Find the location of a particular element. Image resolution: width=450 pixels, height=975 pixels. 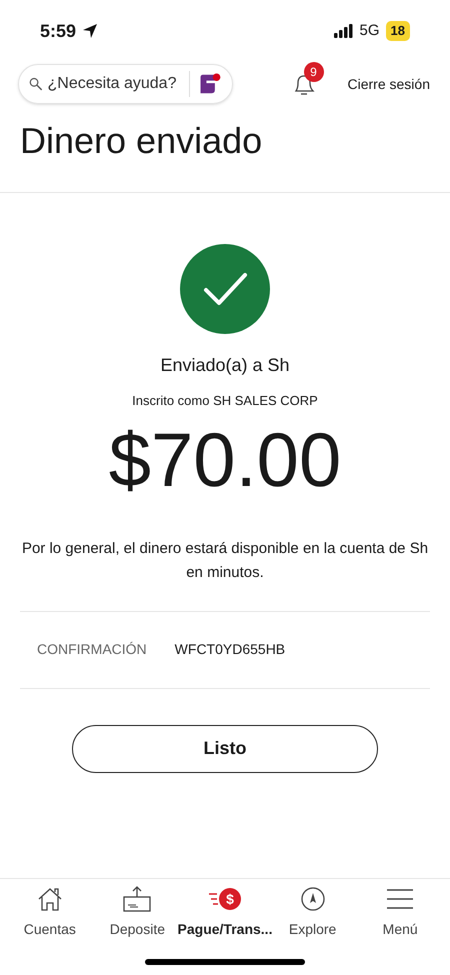

nav-tab: Cuentas is located at coordinates (50, 914).